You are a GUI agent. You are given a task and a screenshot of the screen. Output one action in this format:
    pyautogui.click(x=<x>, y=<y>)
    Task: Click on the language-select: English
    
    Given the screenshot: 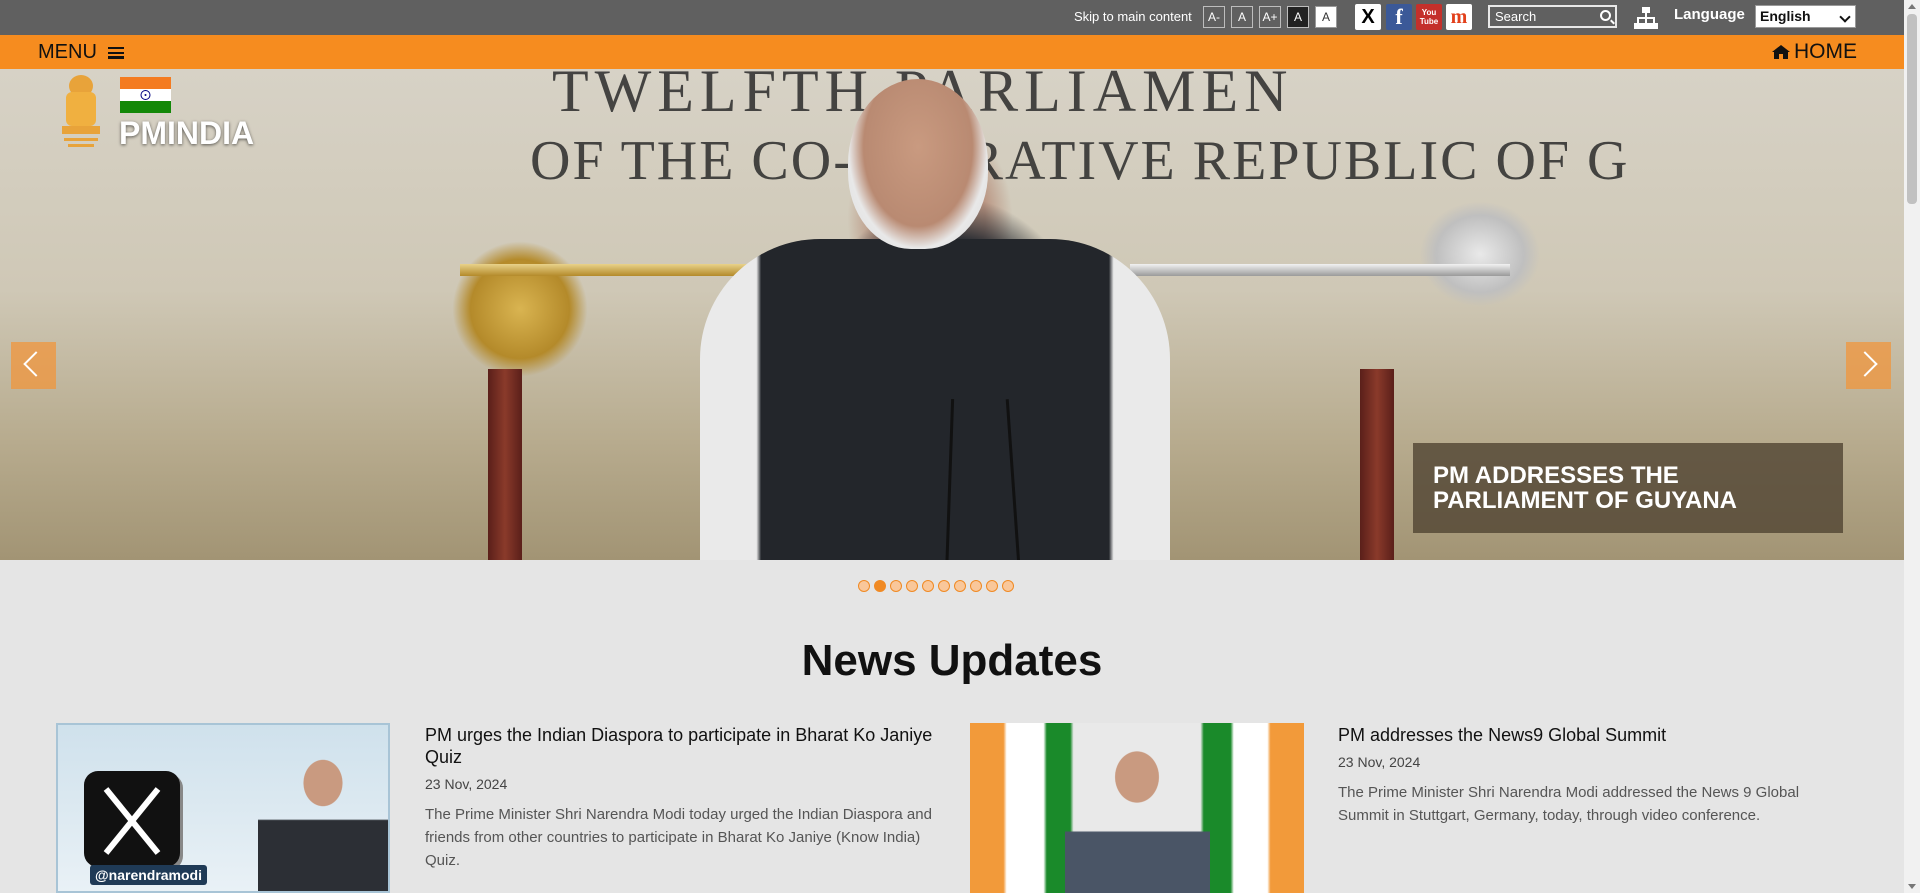 What is the action you would take?
    pyautogui.click(x=1805, y=16)
    